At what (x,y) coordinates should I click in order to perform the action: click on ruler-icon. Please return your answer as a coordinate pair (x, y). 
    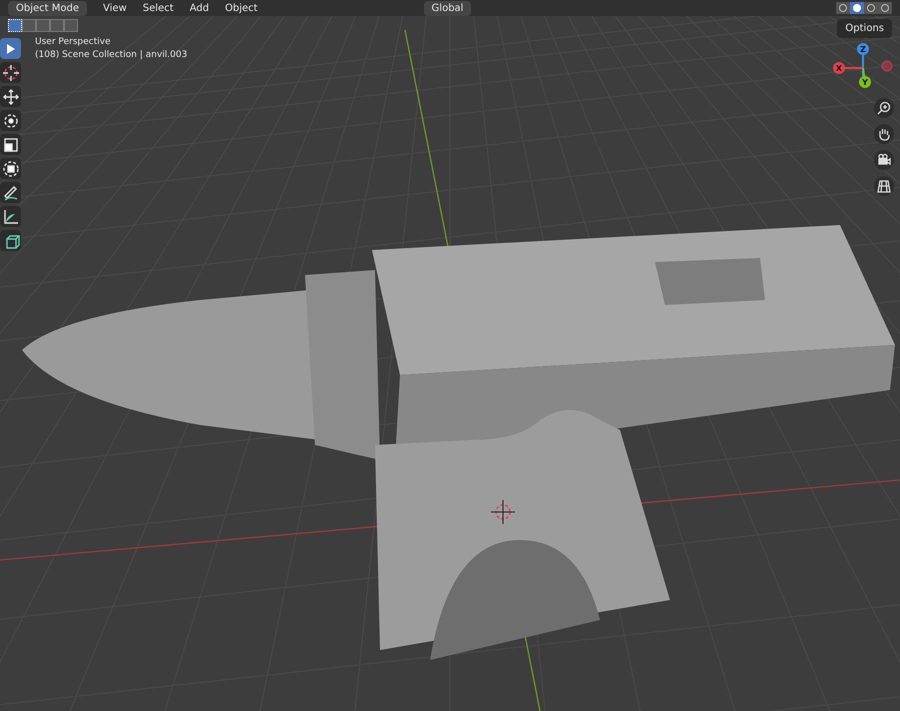
    Looking at the image, I should click on (11, 217).